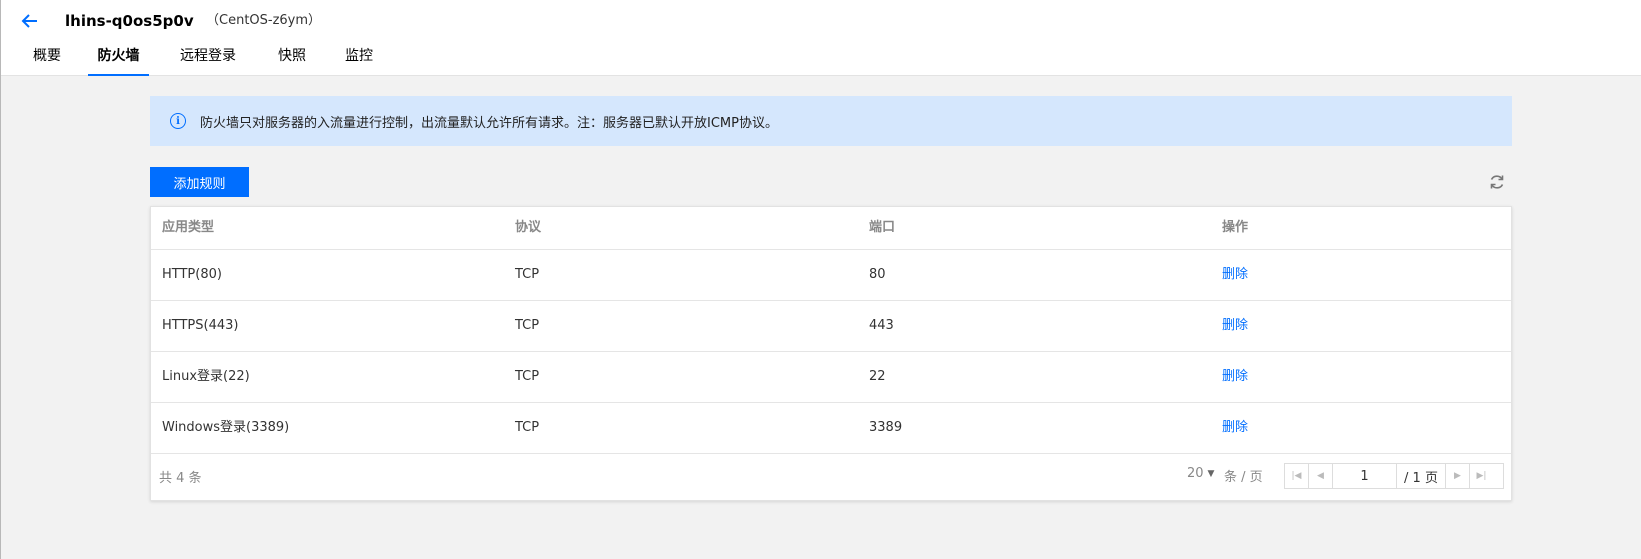 The width and height of the screenshot is (1641, 559). I want to click on cell-app-type: Windows登录(3389), so click(226, 427).